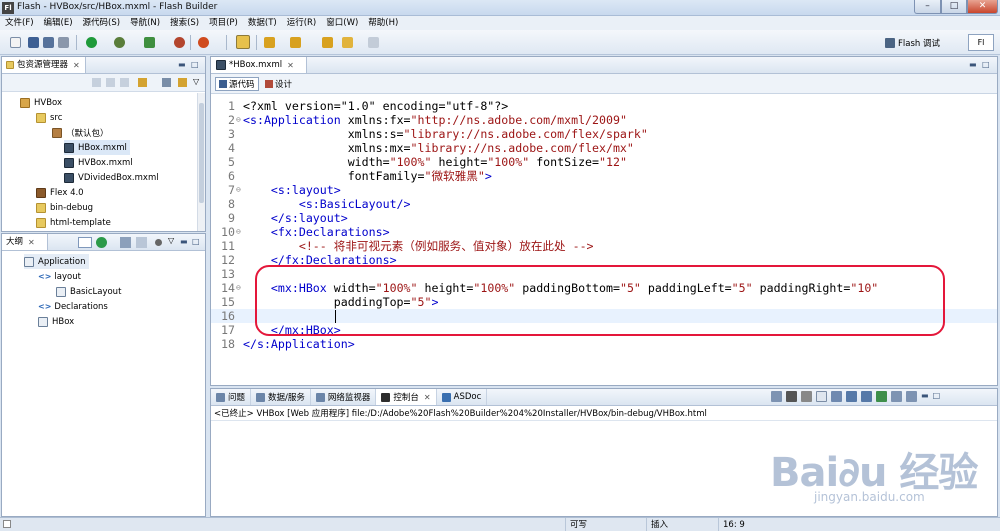  What do you see at coordinates (991, 240) in the screenshot?
I see `editor-overview-ruler` at bounding box center [991, 240].